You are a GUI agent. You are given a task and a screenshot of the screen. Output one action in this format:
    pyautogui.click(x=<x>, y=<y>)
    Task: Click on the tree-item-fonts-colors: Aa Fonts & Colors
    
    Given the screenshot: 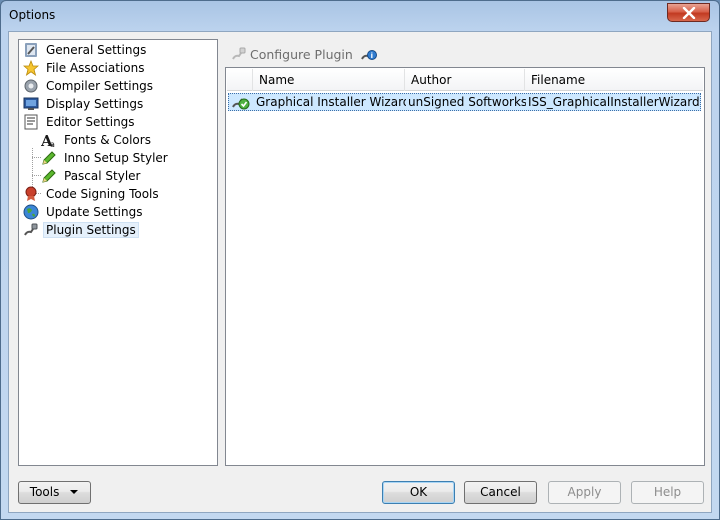 What is the action you would take?
    pyautogui.click(x=97, y=140)
    